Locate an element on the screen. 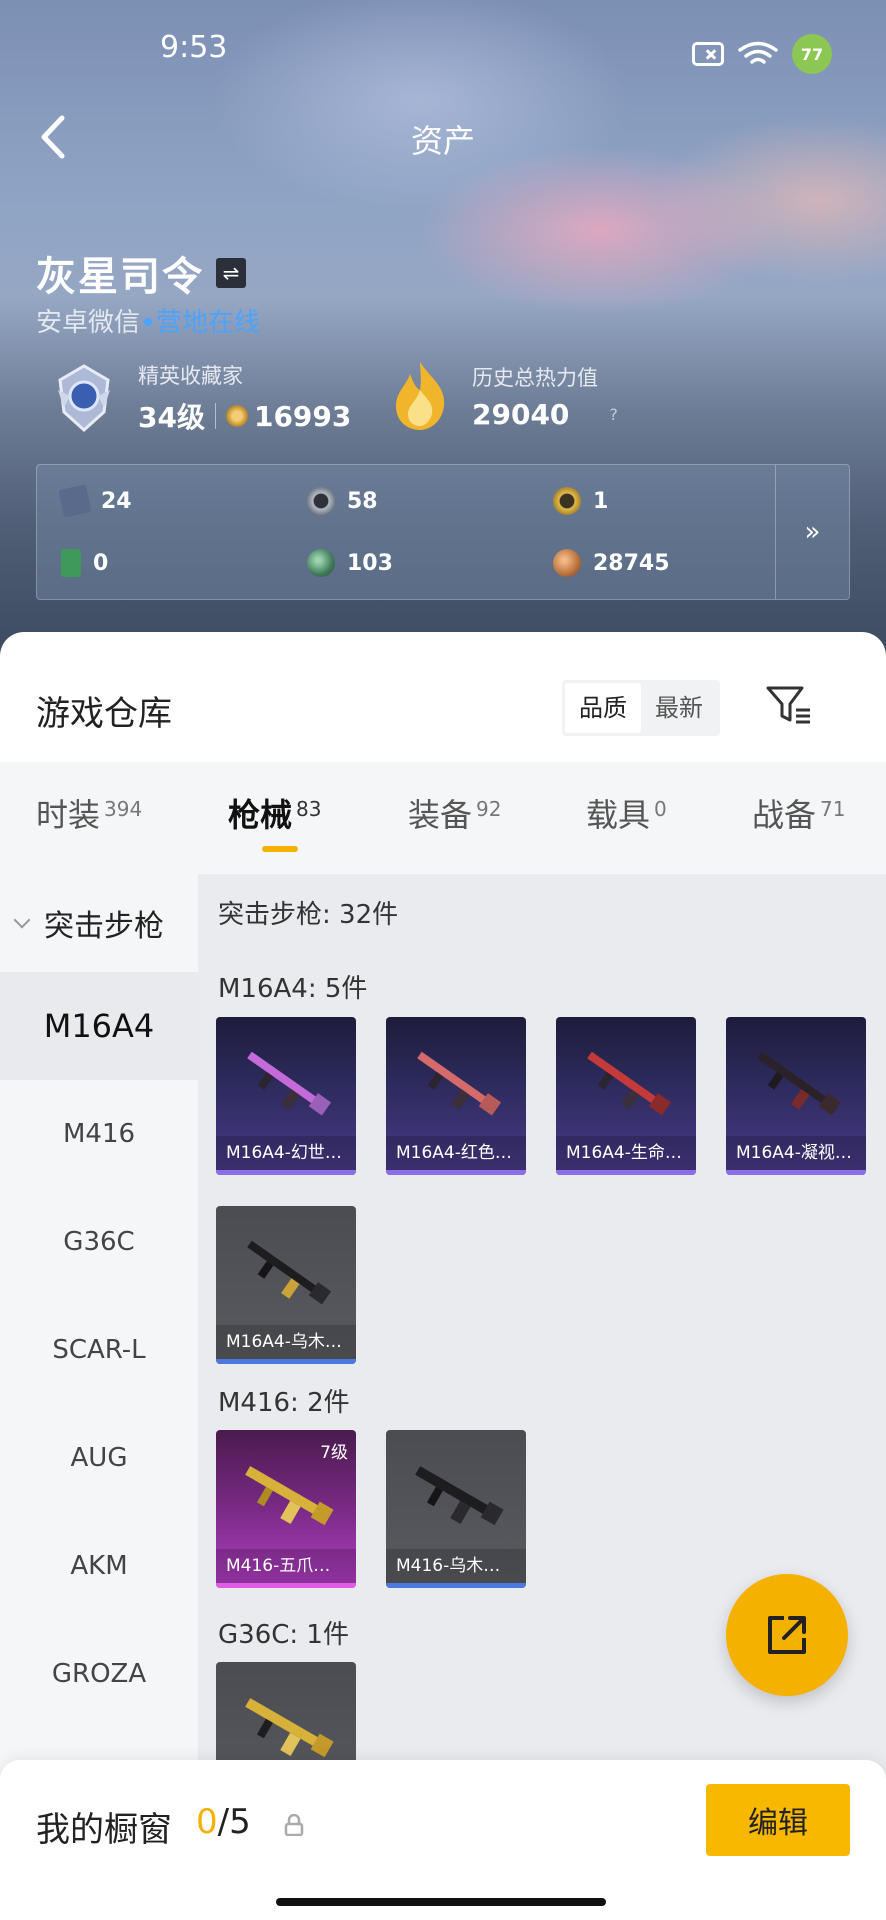 Image resolution: width=886 pixels, height=1920 pixels. online-dot is located at coordinates (148, 321).